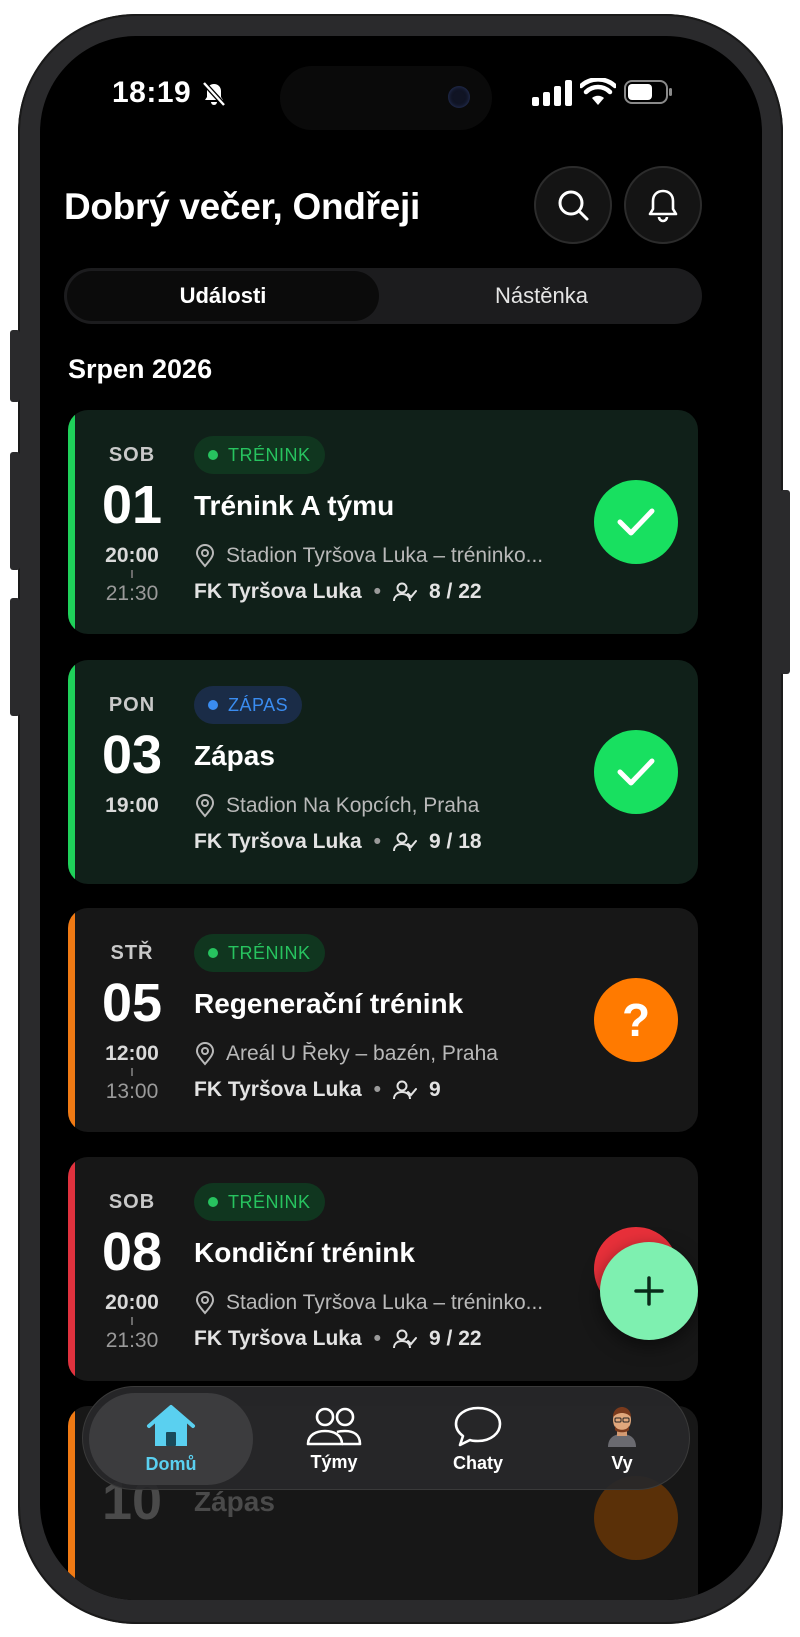  What do you see at coordinates (622, 1426) in the screenshot?
I see `avatar-icon` at bounding box center [622, 1426].